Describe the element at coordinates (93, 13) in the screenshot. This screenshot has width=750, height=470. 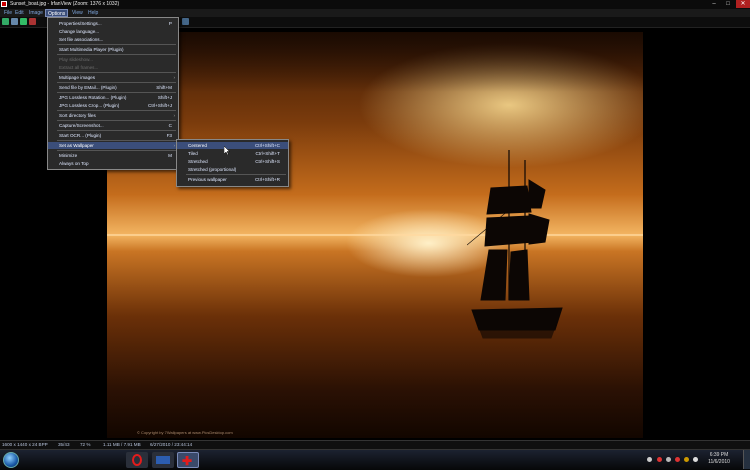
I see `menu-help: Help` at that location.